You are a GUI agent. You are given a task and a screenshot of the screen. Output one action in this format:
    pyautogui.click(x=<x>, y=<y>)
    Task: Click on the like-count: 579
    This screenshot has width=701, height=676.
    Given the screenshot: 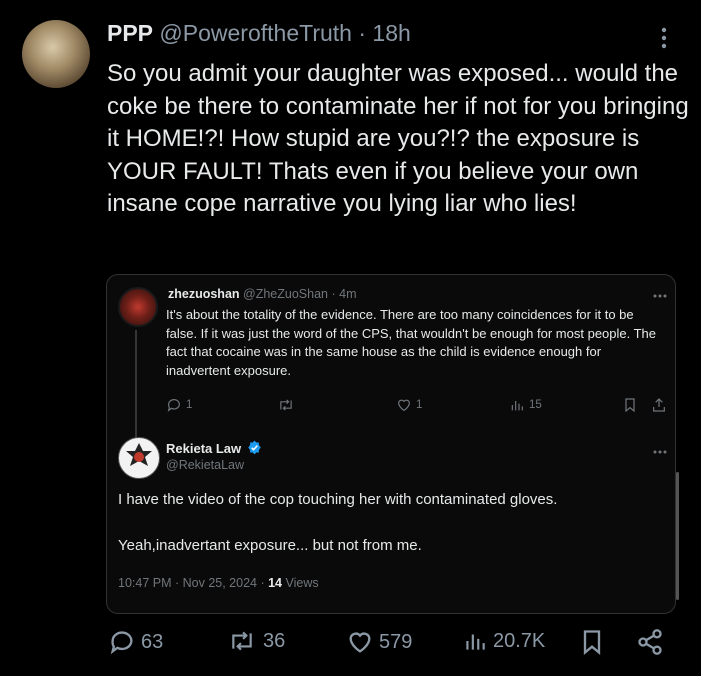 What is the action you would take?
    pyautogui.click(x=396, y=641)
    